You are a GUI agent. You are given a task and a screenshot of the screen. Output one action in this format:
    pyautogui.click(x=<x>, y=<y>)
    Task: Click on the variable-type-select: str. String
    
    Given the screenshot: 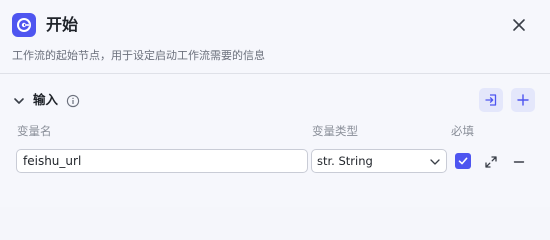 What is the action you would take?
    pyautogui.click(x=379, y=161)
    